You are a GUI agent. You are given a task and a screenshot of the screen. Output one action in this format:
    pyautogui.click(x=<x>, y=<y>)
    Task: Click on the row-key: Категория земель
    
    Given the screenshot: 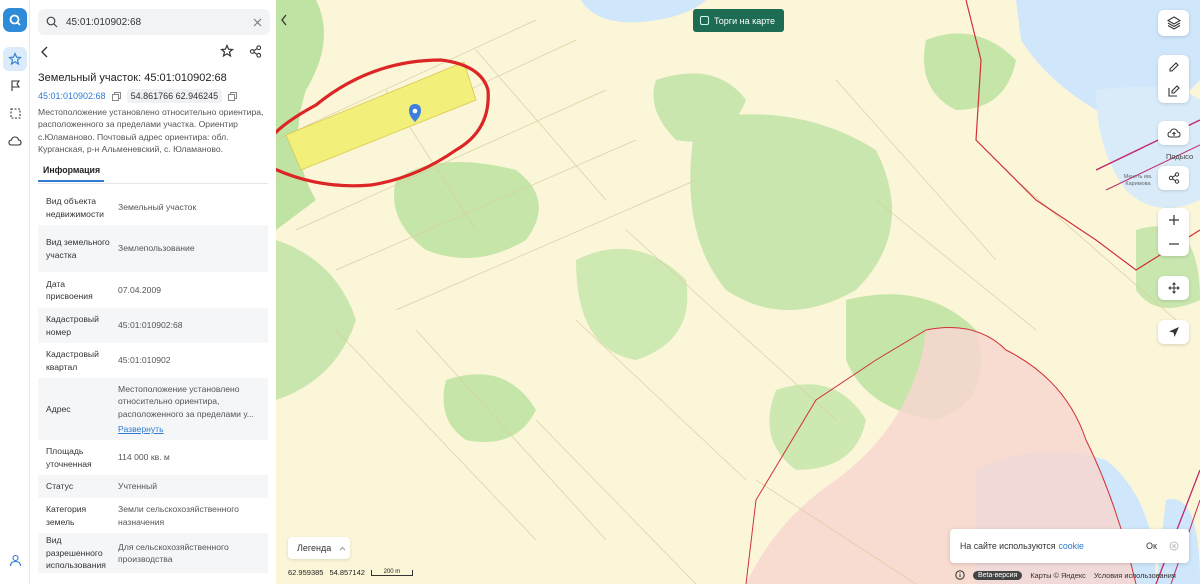 What is the action you would take?
    pyautogui.click(x=66, y=515)
    